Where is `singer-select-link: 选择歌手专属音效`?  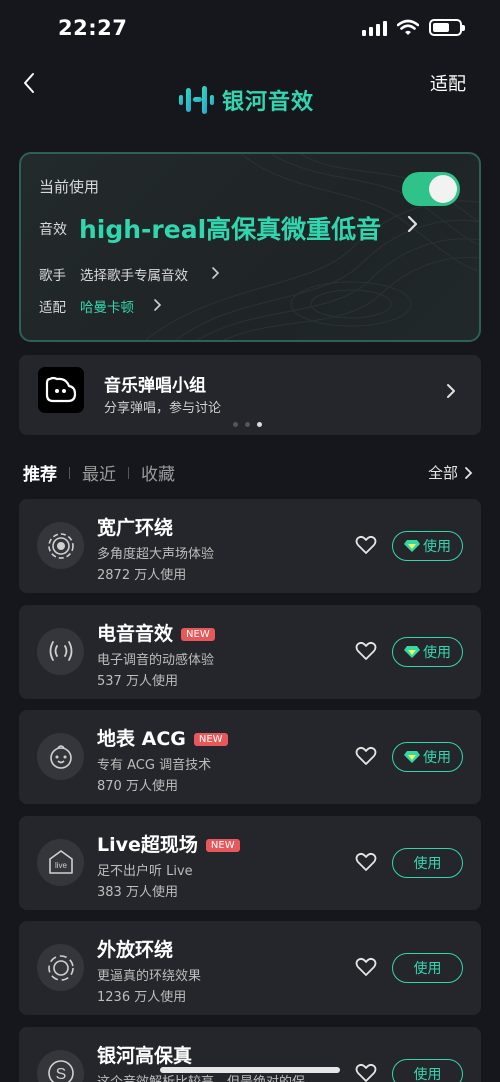 singer-select-link: 选择歌手专属音效 is located at coordinates (134, 274).